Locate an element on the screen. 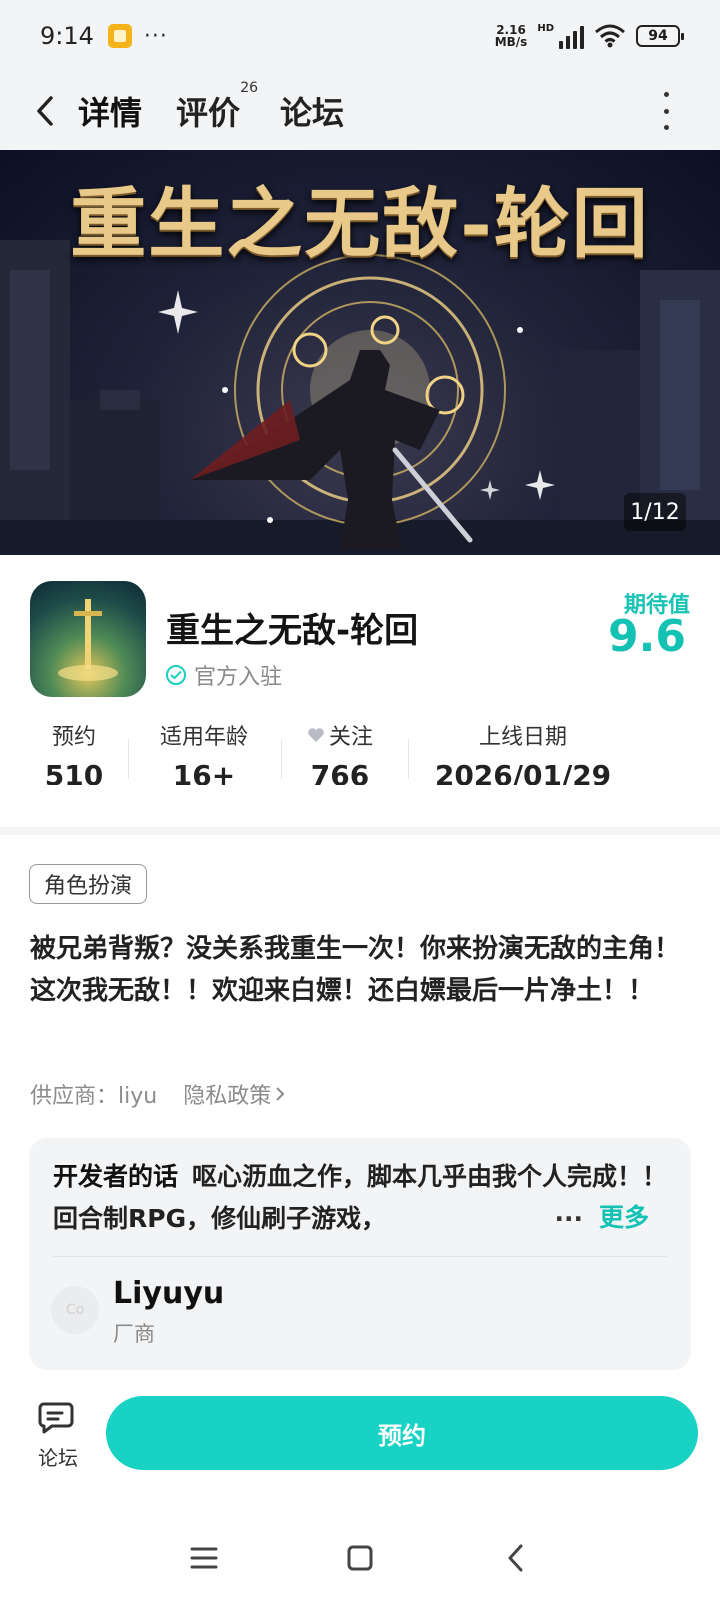 The image size is (720, 1600). app-name: 重生之无敌-轮回 is located at coordinates (292, 631).